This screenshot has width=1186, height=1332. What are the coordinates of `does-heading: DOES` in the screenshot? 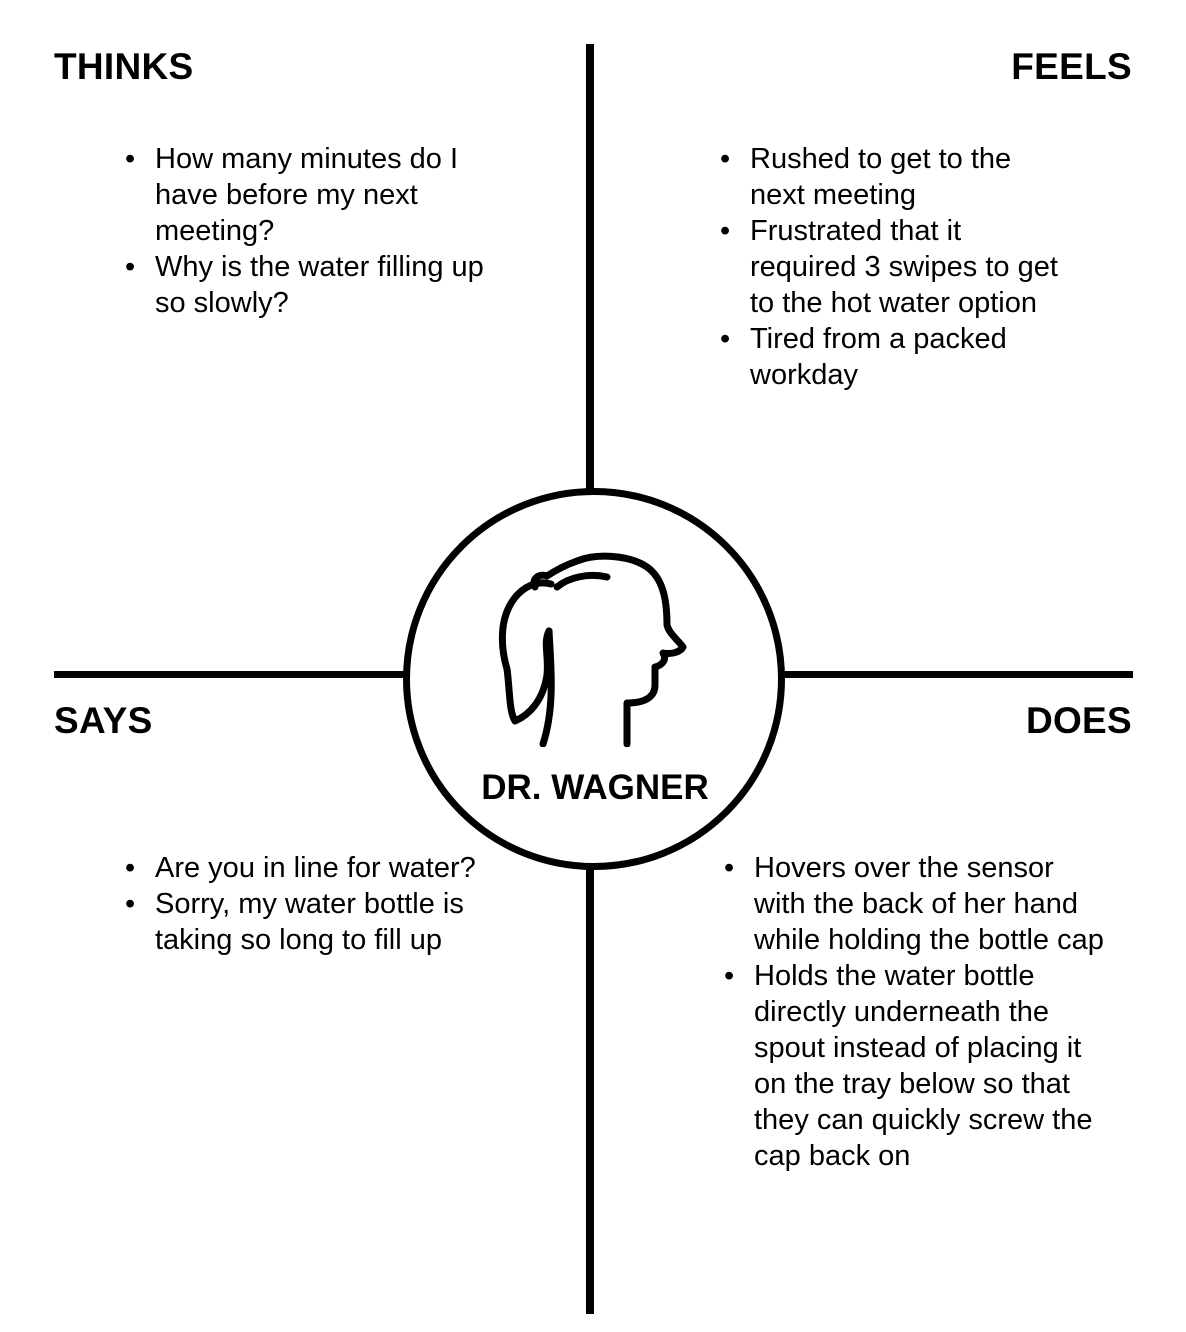 It's located at (1078, 720).